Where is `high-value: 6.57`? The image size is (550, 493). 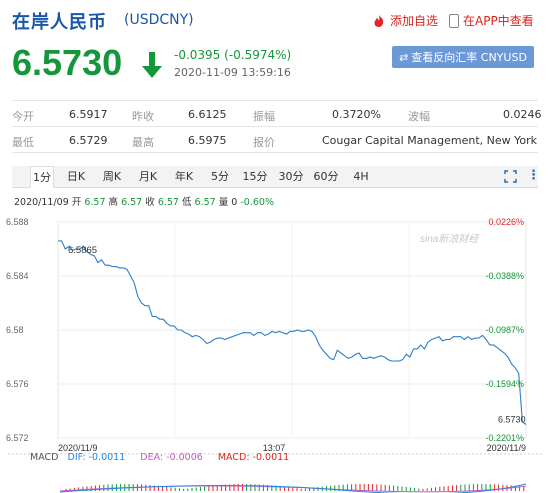
high-value: 6.57 is located at coordinates (132, 202).